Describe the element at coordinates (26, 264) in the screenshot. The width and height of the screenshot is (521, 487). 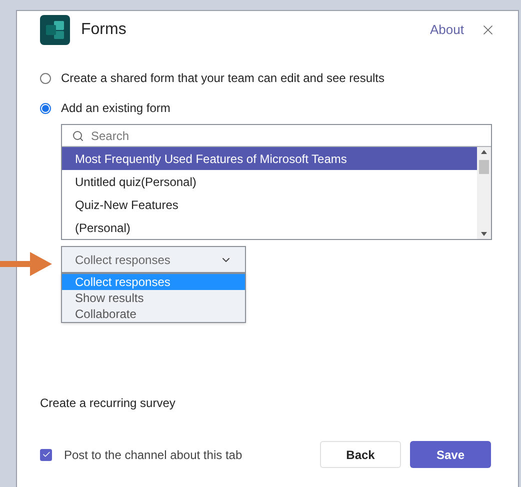
I see `arrow-drawing` at that location.